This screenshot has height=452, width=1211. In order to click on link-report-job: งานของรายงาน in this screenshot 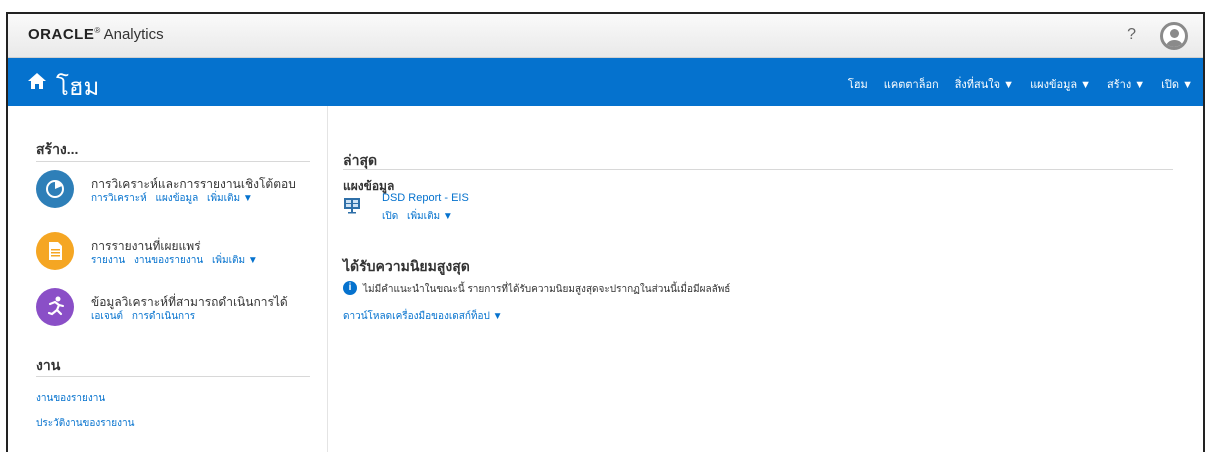, I will do `click(168, 260)`.